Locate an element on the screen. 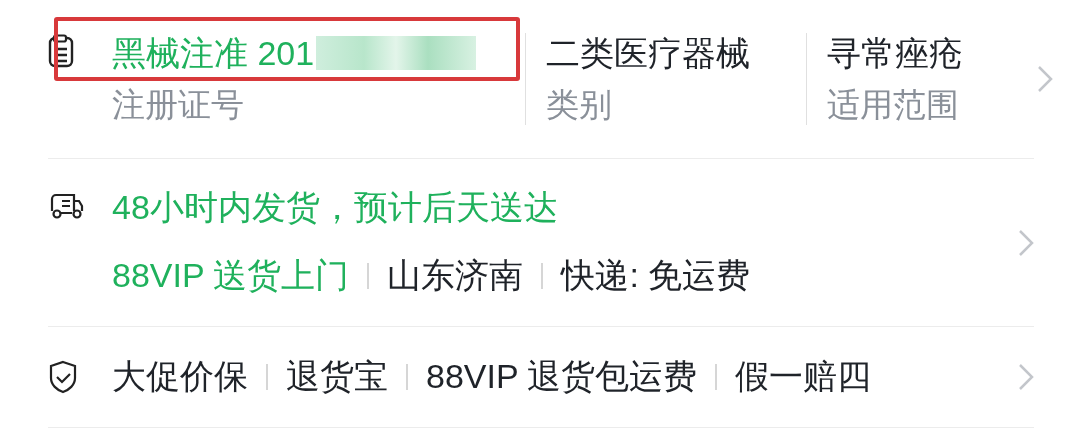  spec-value: 二类医疗器械 is located at coordinates (648, 53).